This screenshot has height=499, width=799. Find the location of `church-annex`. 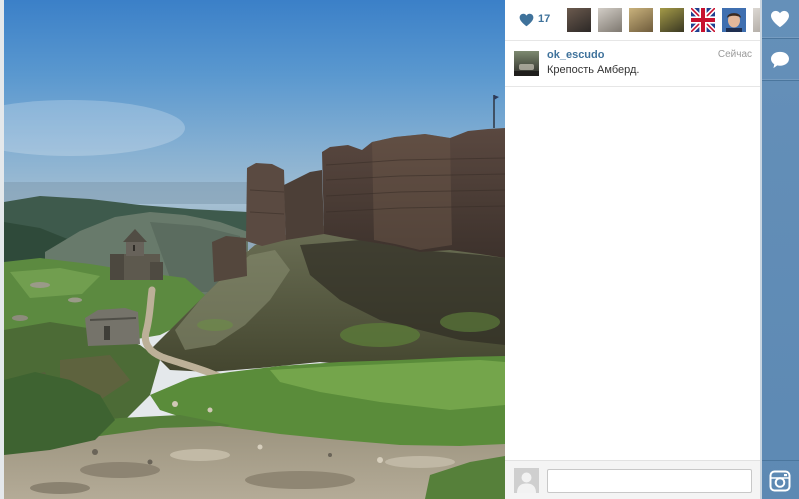

church-annex is located at coordinates (156, 271).